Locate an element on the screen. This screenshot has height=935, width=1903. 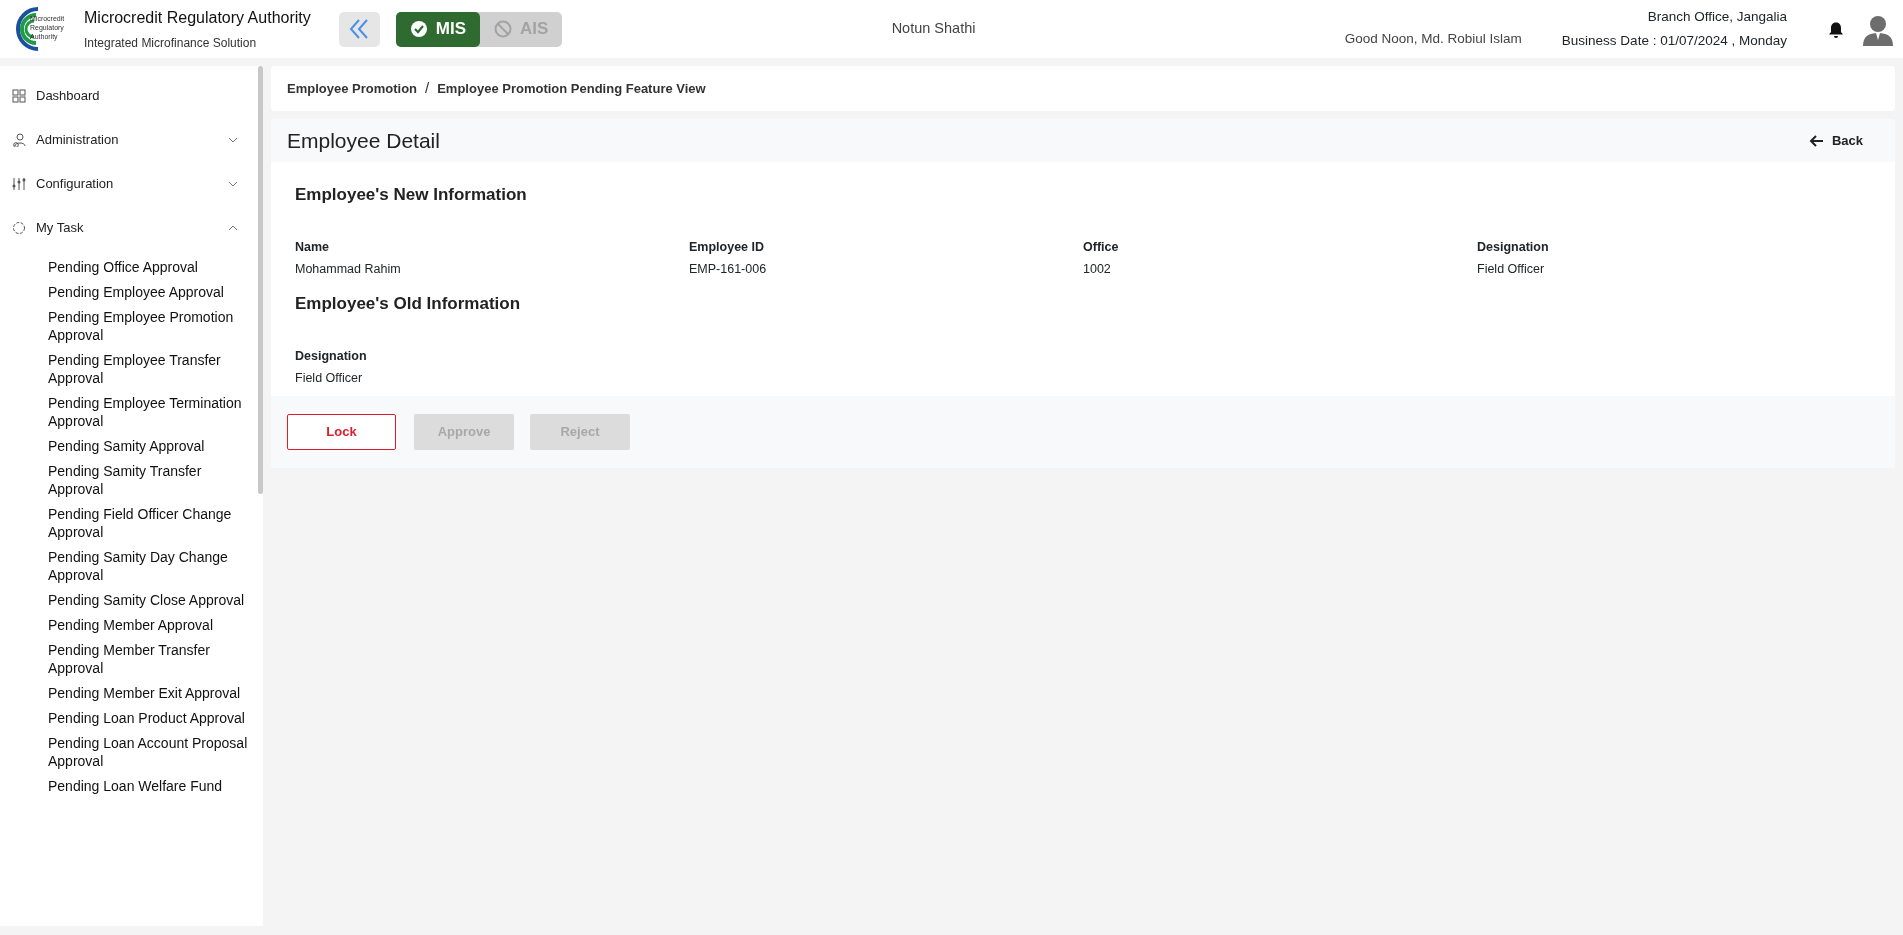
section-heading: Employee's Old Information is located at coordinates (408, 304).